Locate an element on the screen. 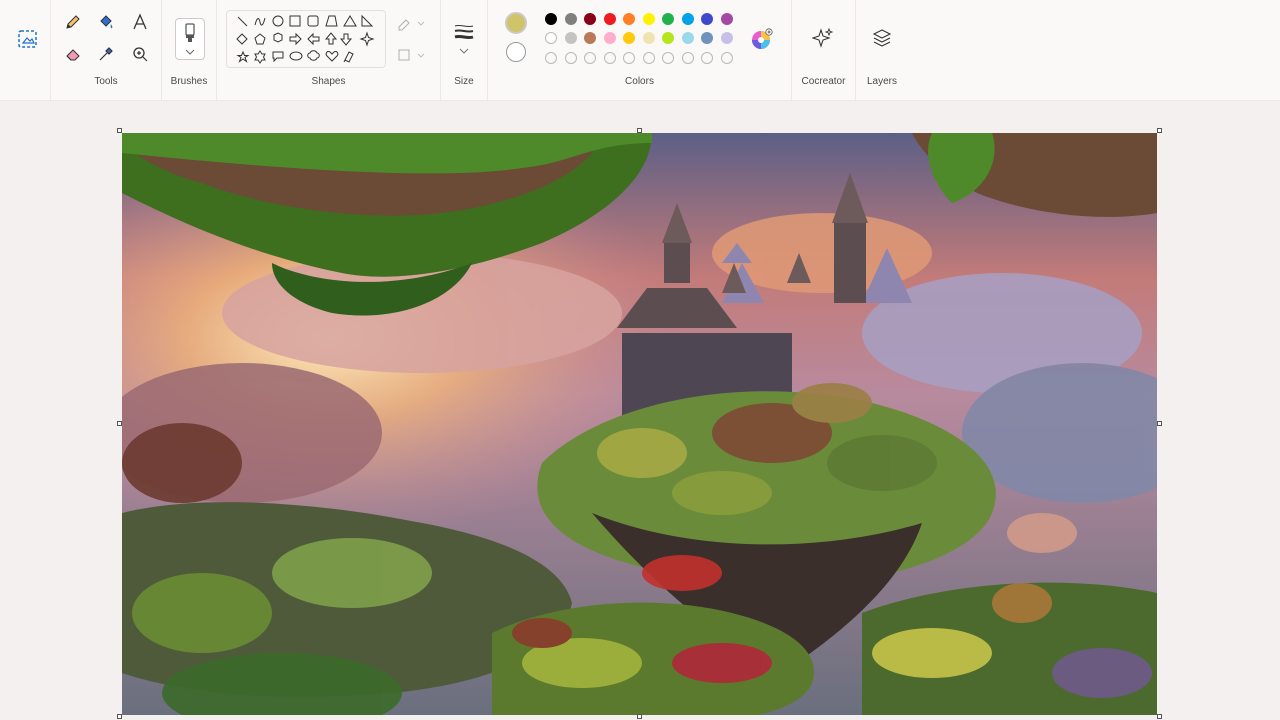 This screenshot has height=720, width=1280. fill-bucket-icon is located at coordinates (106, 22).